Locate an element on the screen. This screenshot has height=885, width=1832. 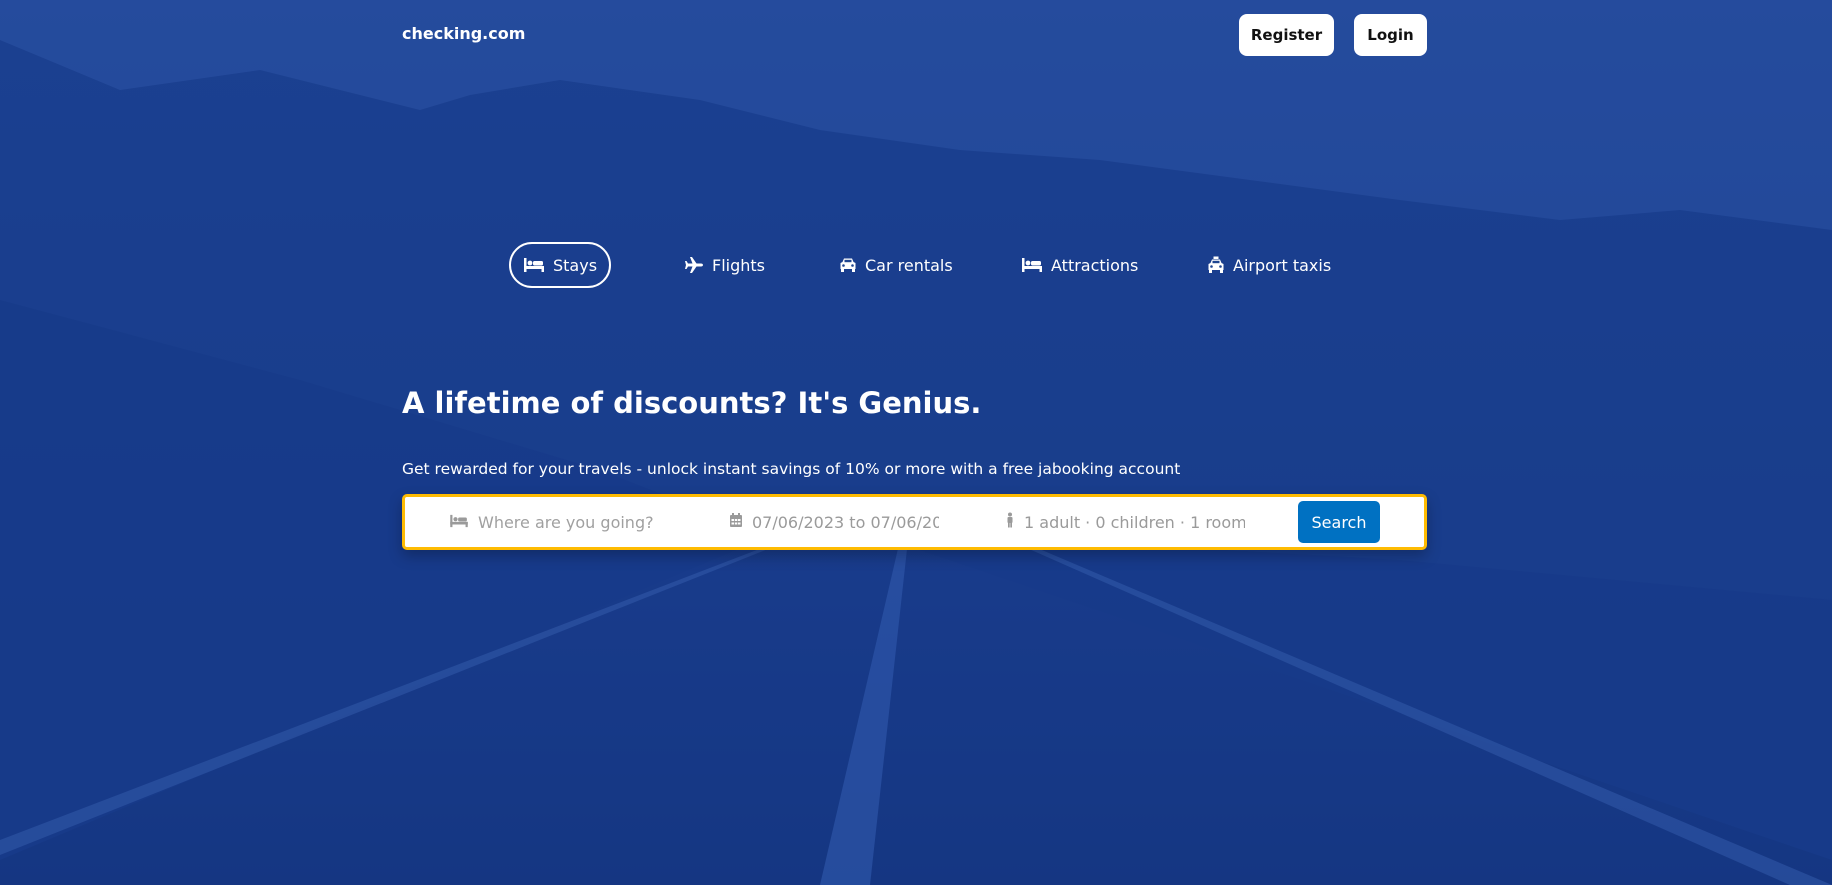
nav-label: Stays is located at coordinates (575, 265).